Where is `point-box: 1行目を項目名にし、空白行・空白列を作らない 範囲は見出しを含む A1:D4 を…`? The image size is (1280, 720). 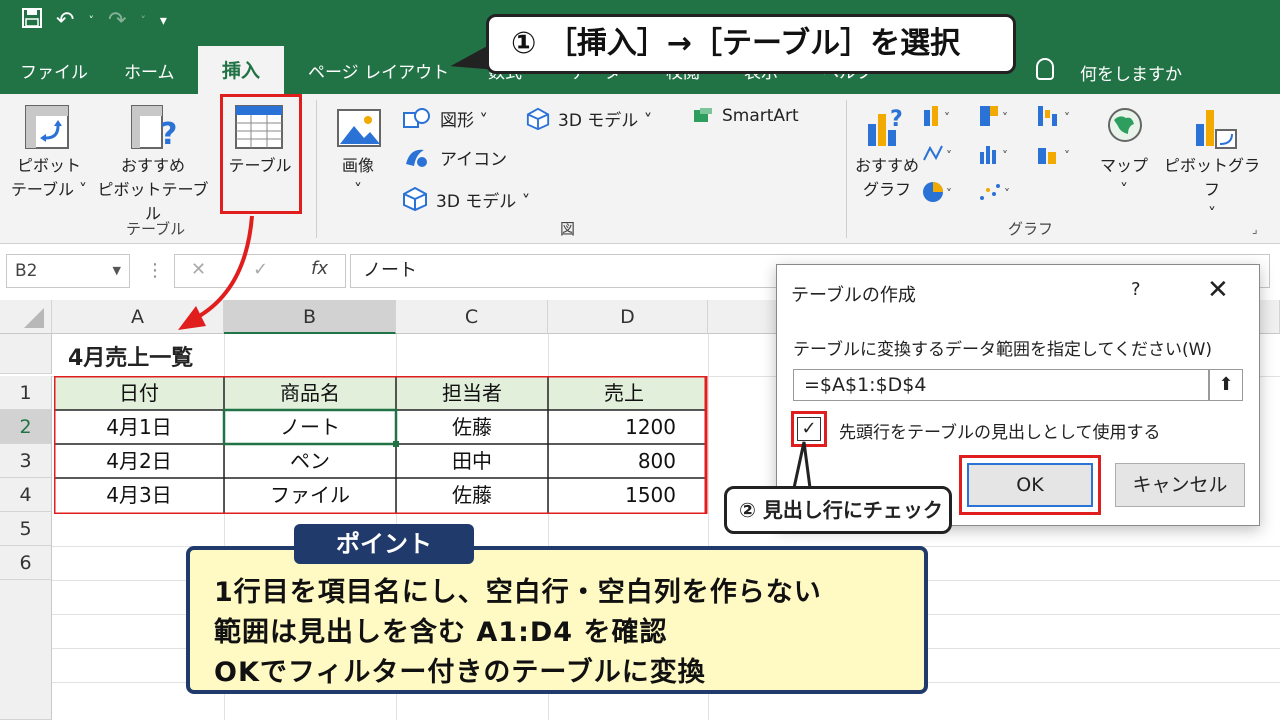 point-box: 1行目を項目名にし、空白行・空白列を作らない 範囲は見出しを含む A1:D4 を… is located at coordinates (557, 620).